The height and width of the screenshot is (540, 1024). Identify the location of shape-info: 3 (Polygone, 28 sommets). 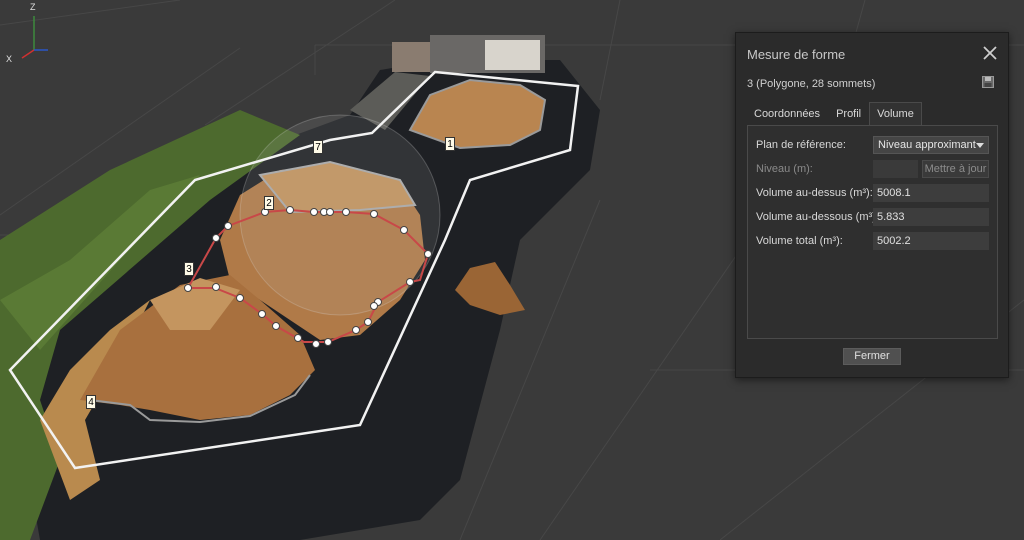
(811, 84).